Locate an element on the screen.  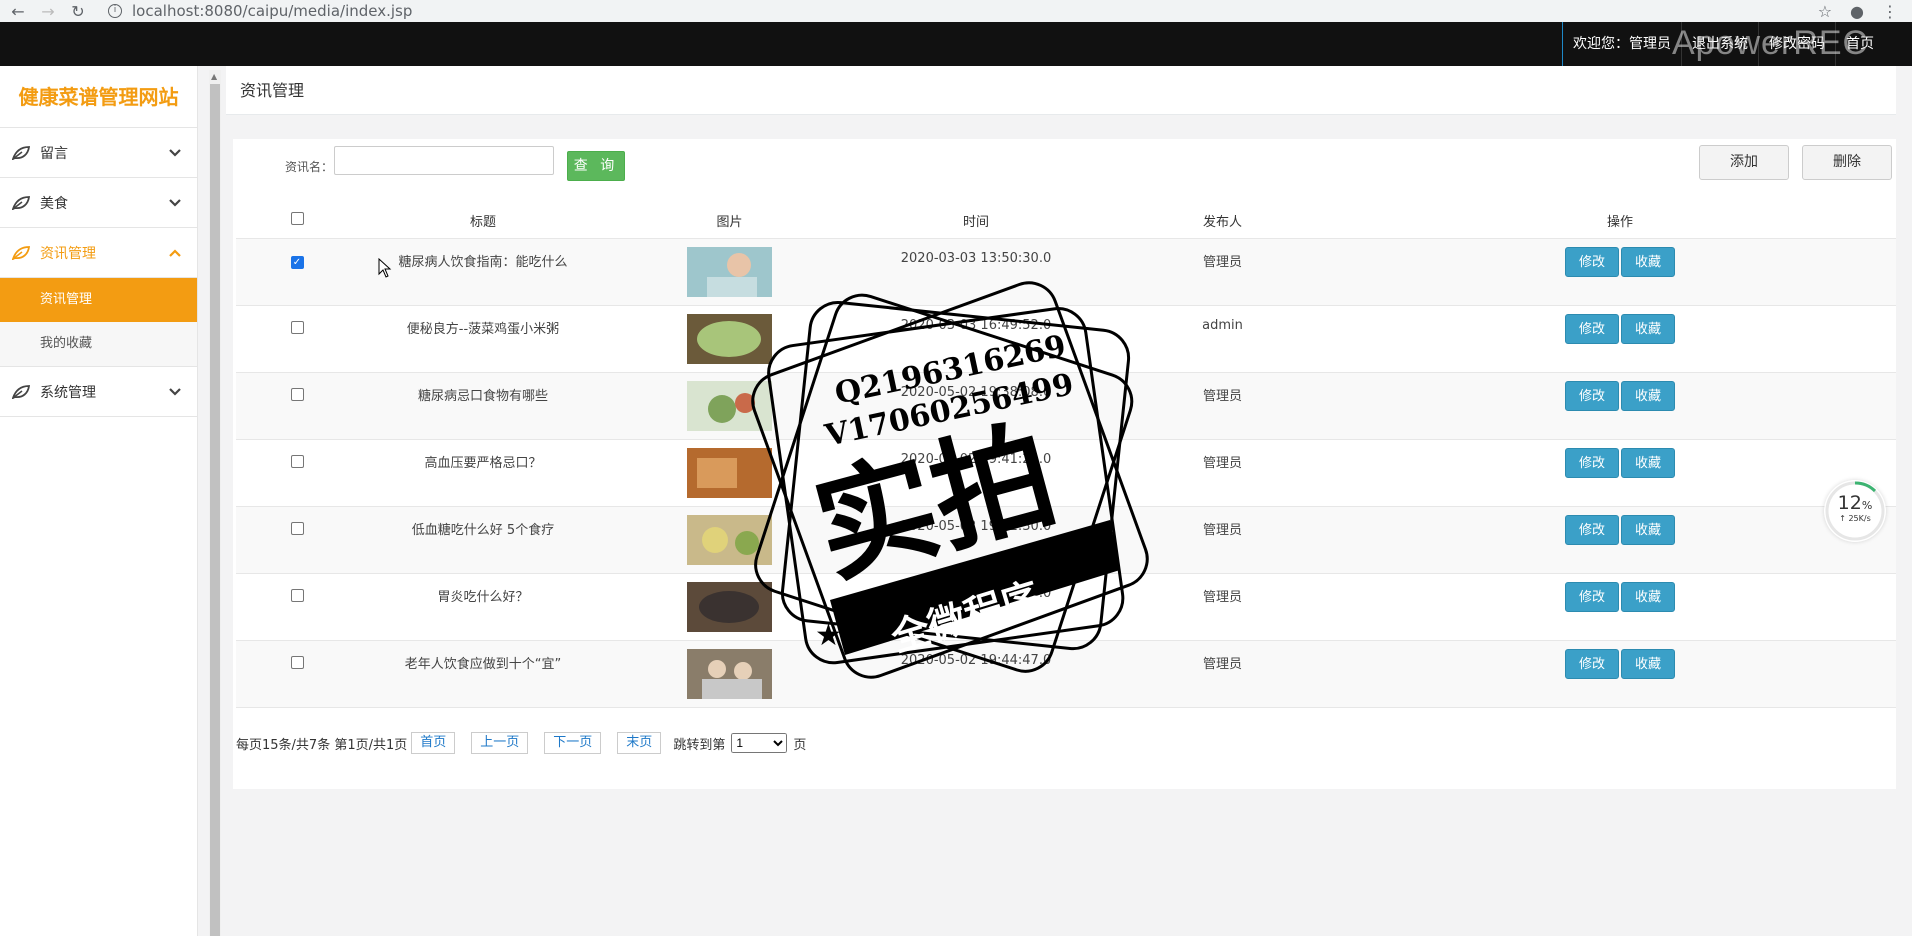
select-all-checkbox is located at coordinates (297, 218).